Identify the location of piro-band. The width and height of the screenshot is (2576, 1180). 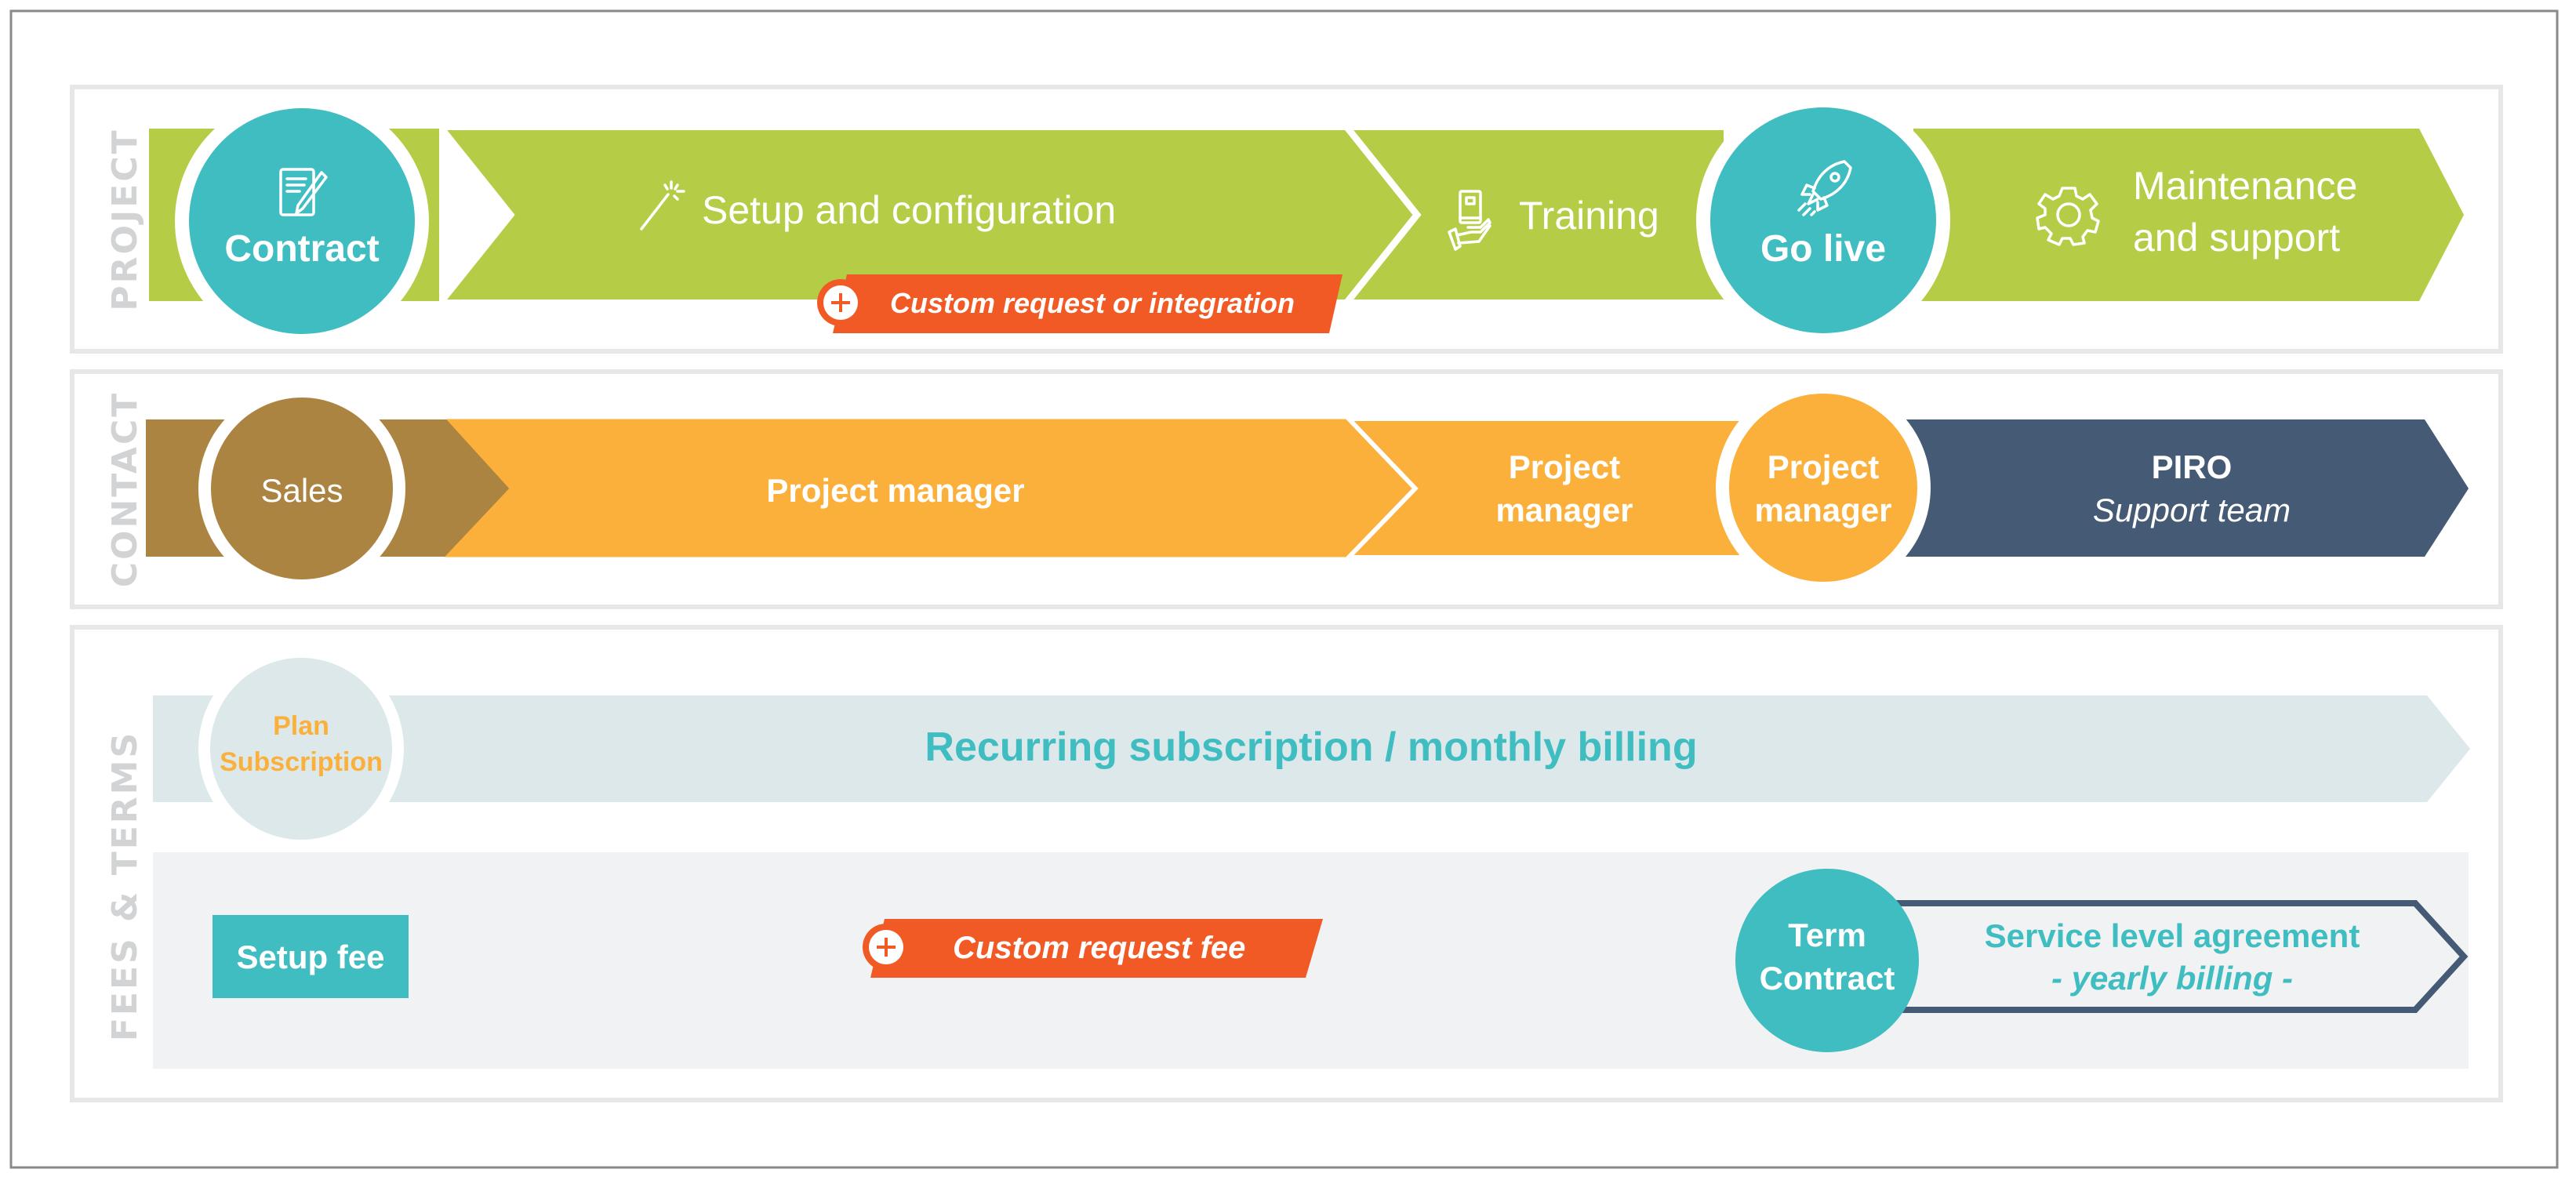
(2187, 488).